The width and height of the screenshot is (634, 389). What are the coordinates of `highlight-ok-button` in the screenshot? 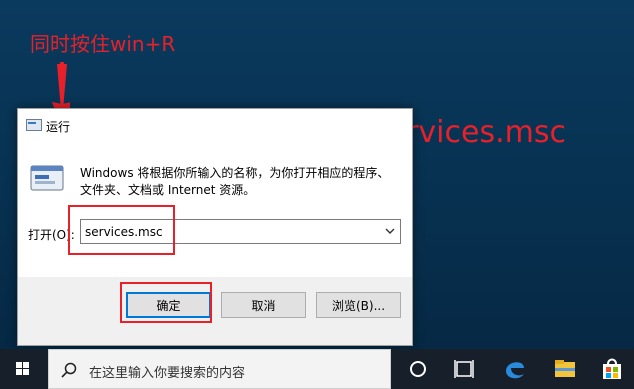 It's located at (166, 302).